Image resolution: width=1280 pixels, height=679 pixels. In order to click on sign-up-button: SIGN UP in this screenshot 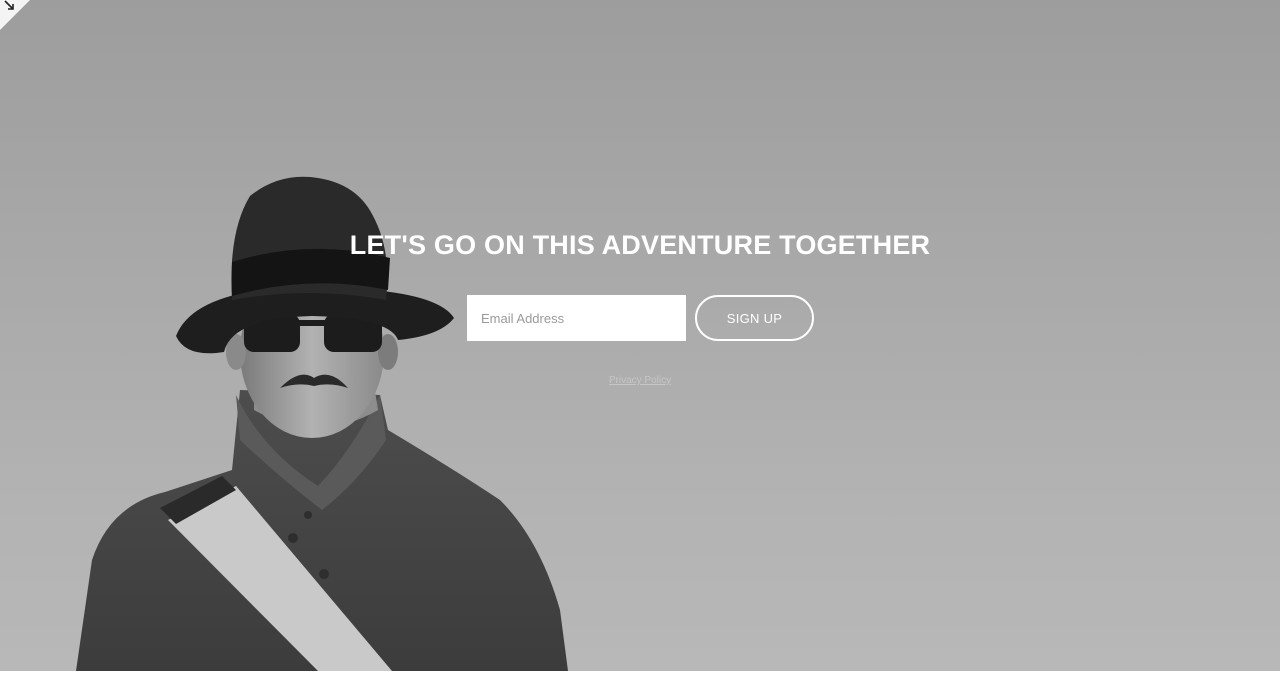, I will do `click(754, 318)`.